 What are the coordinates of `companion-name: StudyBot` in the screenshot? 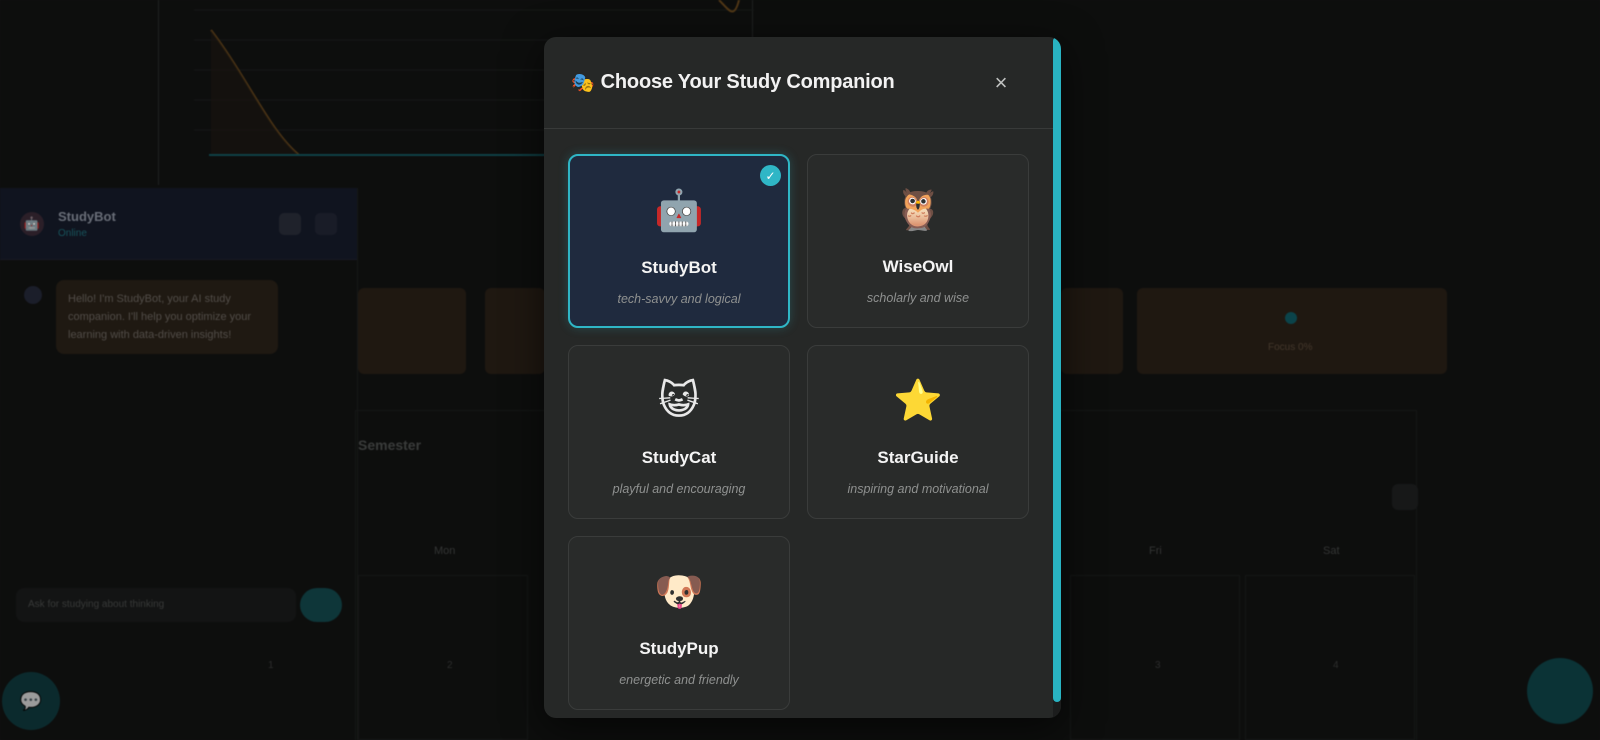 It's located at (679, 267).